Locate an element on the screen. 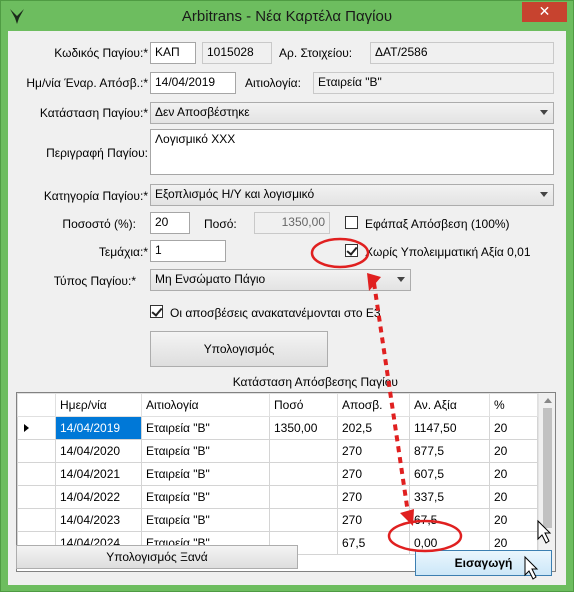  cell-amount: 1350,00 is located at coordinates (303, 428).